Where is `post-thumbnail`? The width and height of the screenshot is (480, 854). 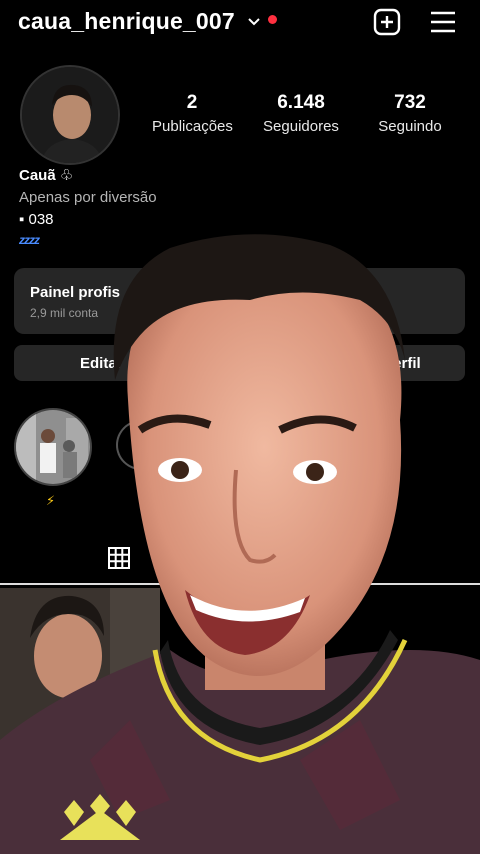 post-thumbnail is located at coordinates (80, 673).